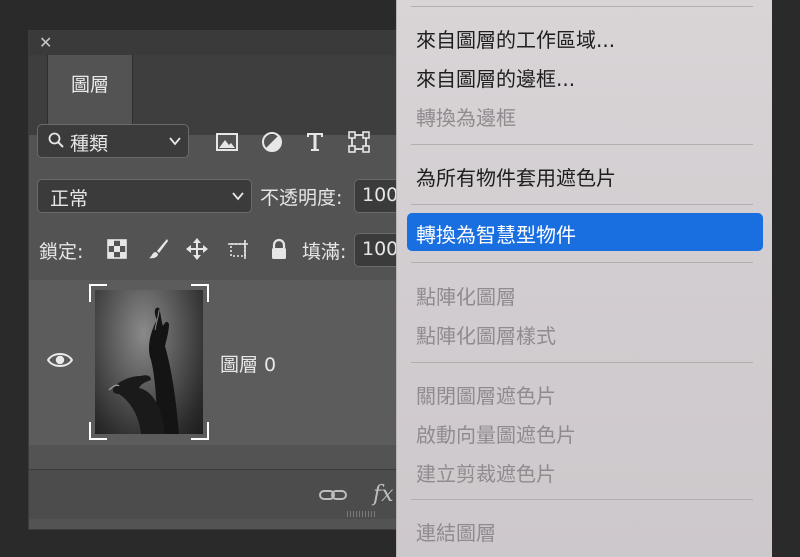  Describe the element at coordinates (324, 252) in the screenshot. I see `fill-label: 填滿:` at that location.